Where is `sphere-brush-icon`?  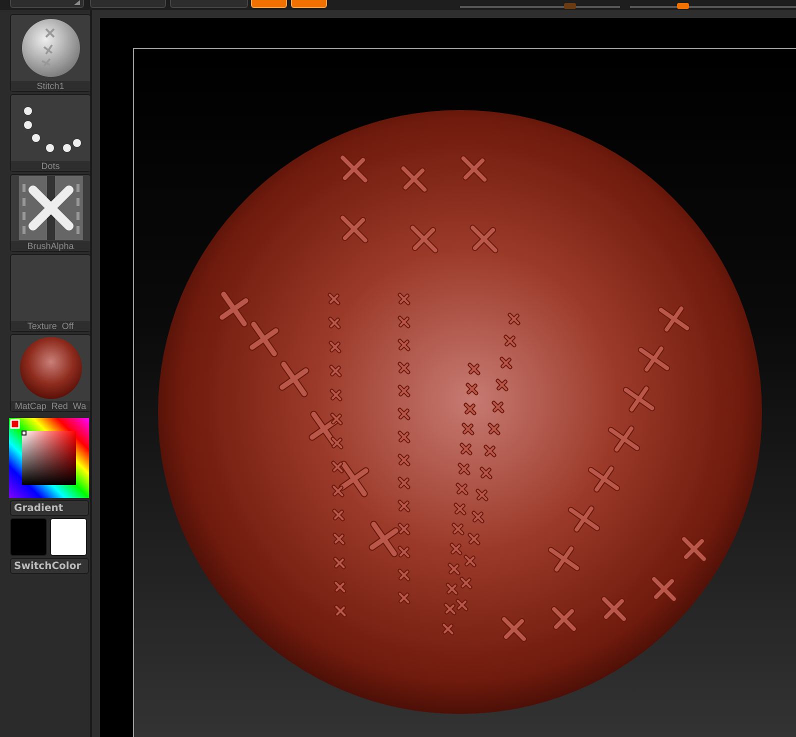
sphere-brush-icon is located at coordinates (51, 48).